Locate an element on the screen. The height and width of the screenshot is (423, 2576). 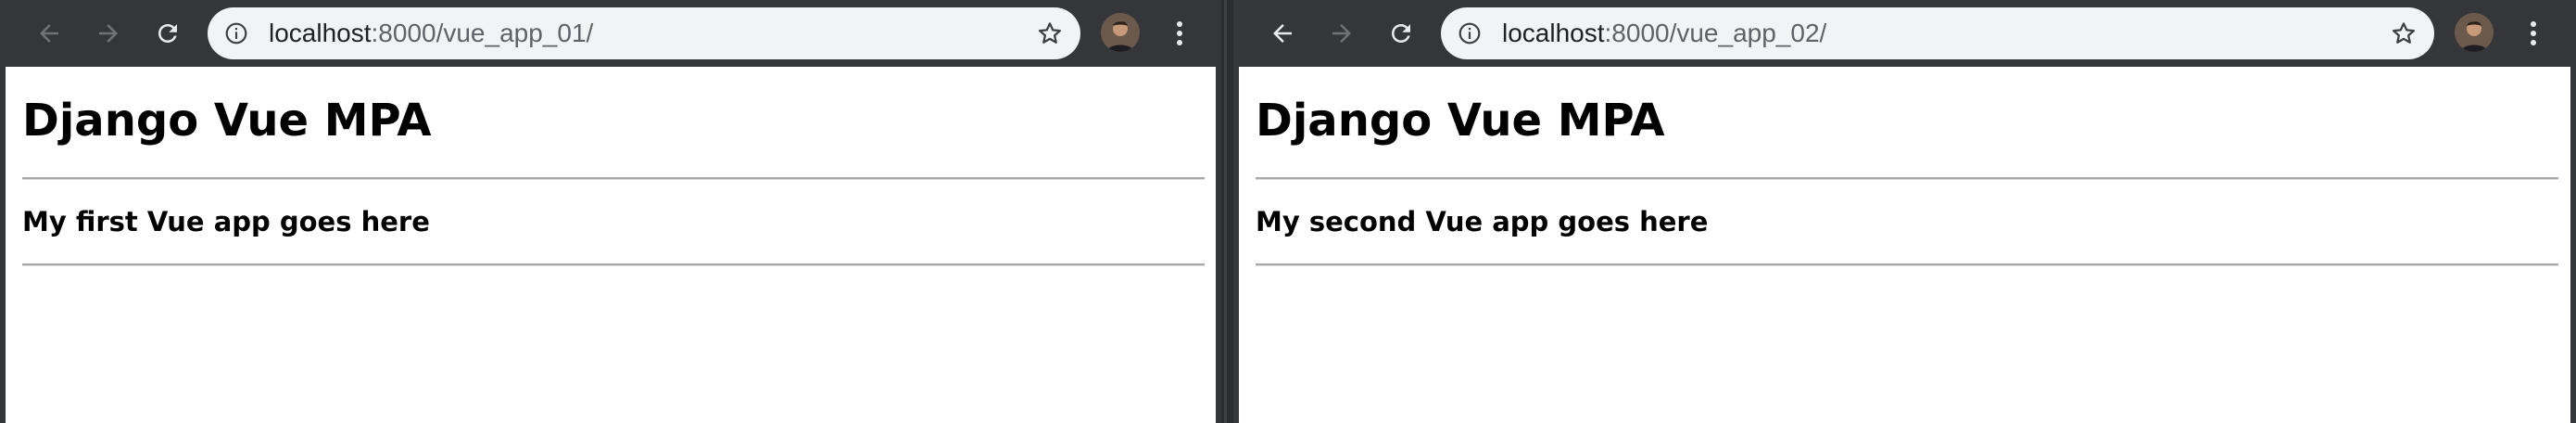
address-bar: localhost:8000/vue_app_02/ is located at coordinates (1938, 33).